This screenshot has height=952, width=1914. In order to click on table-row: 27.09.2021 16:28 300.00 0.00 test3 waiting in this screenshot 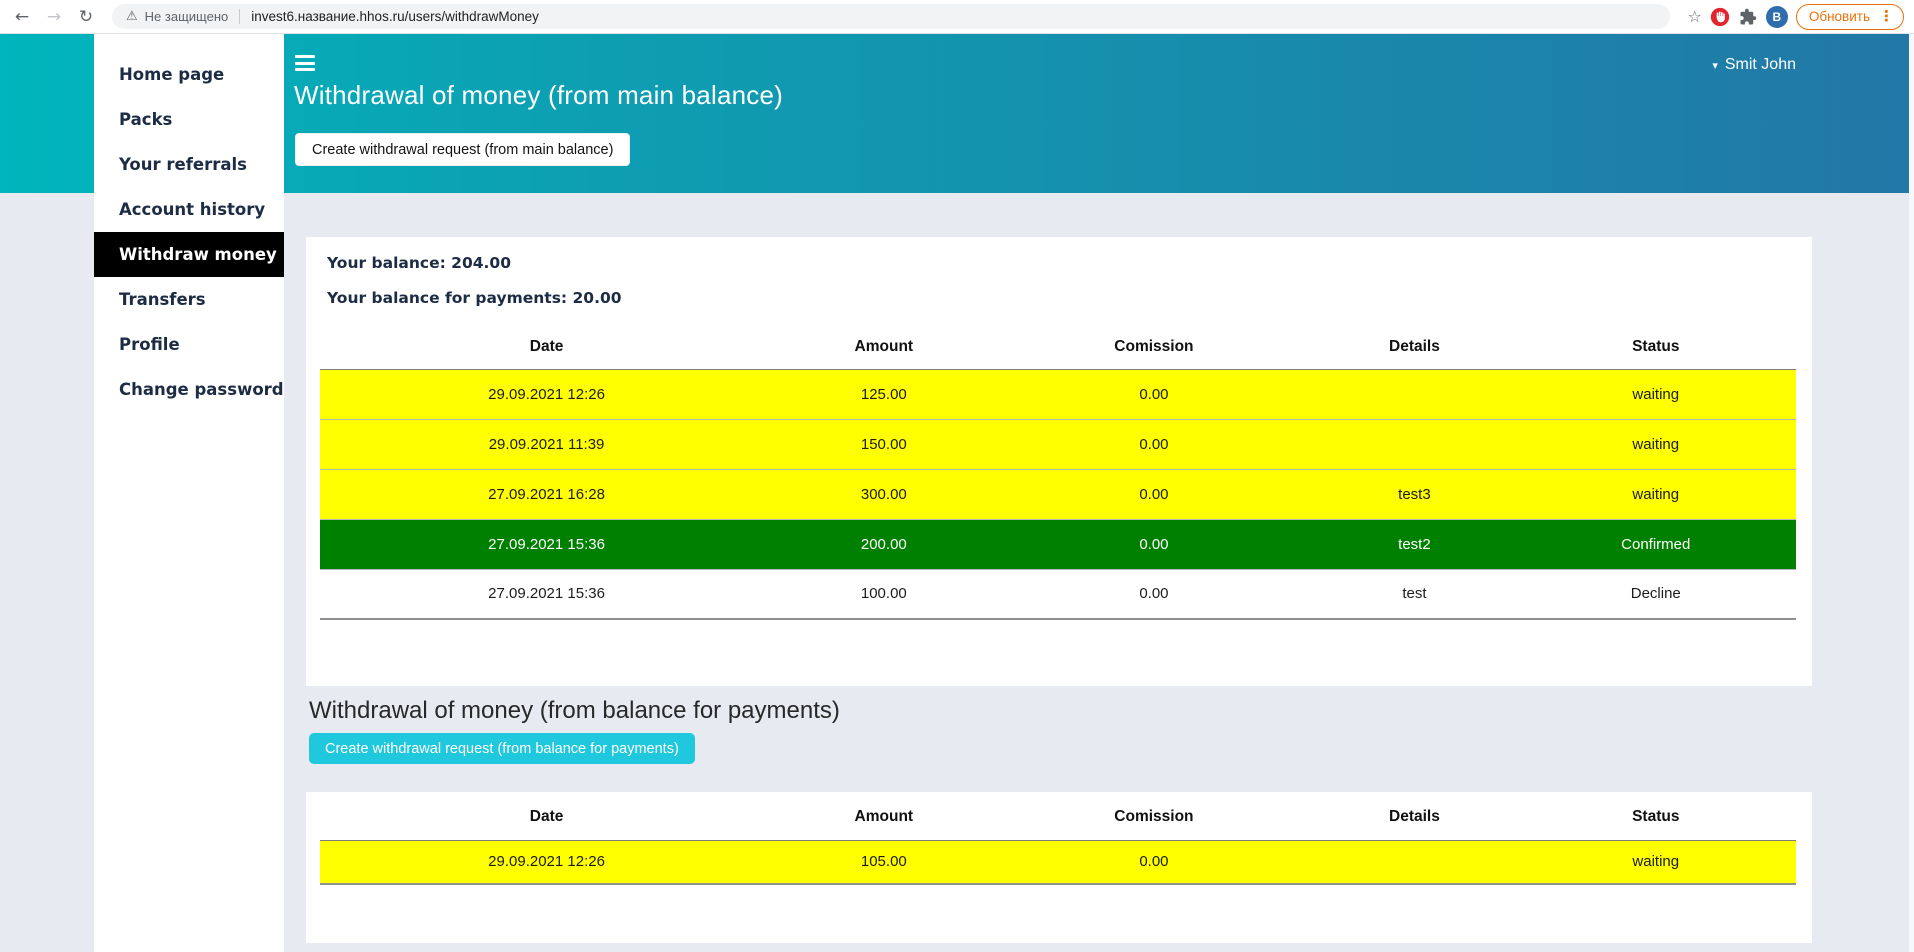, I will do `click(1058, 494)`.